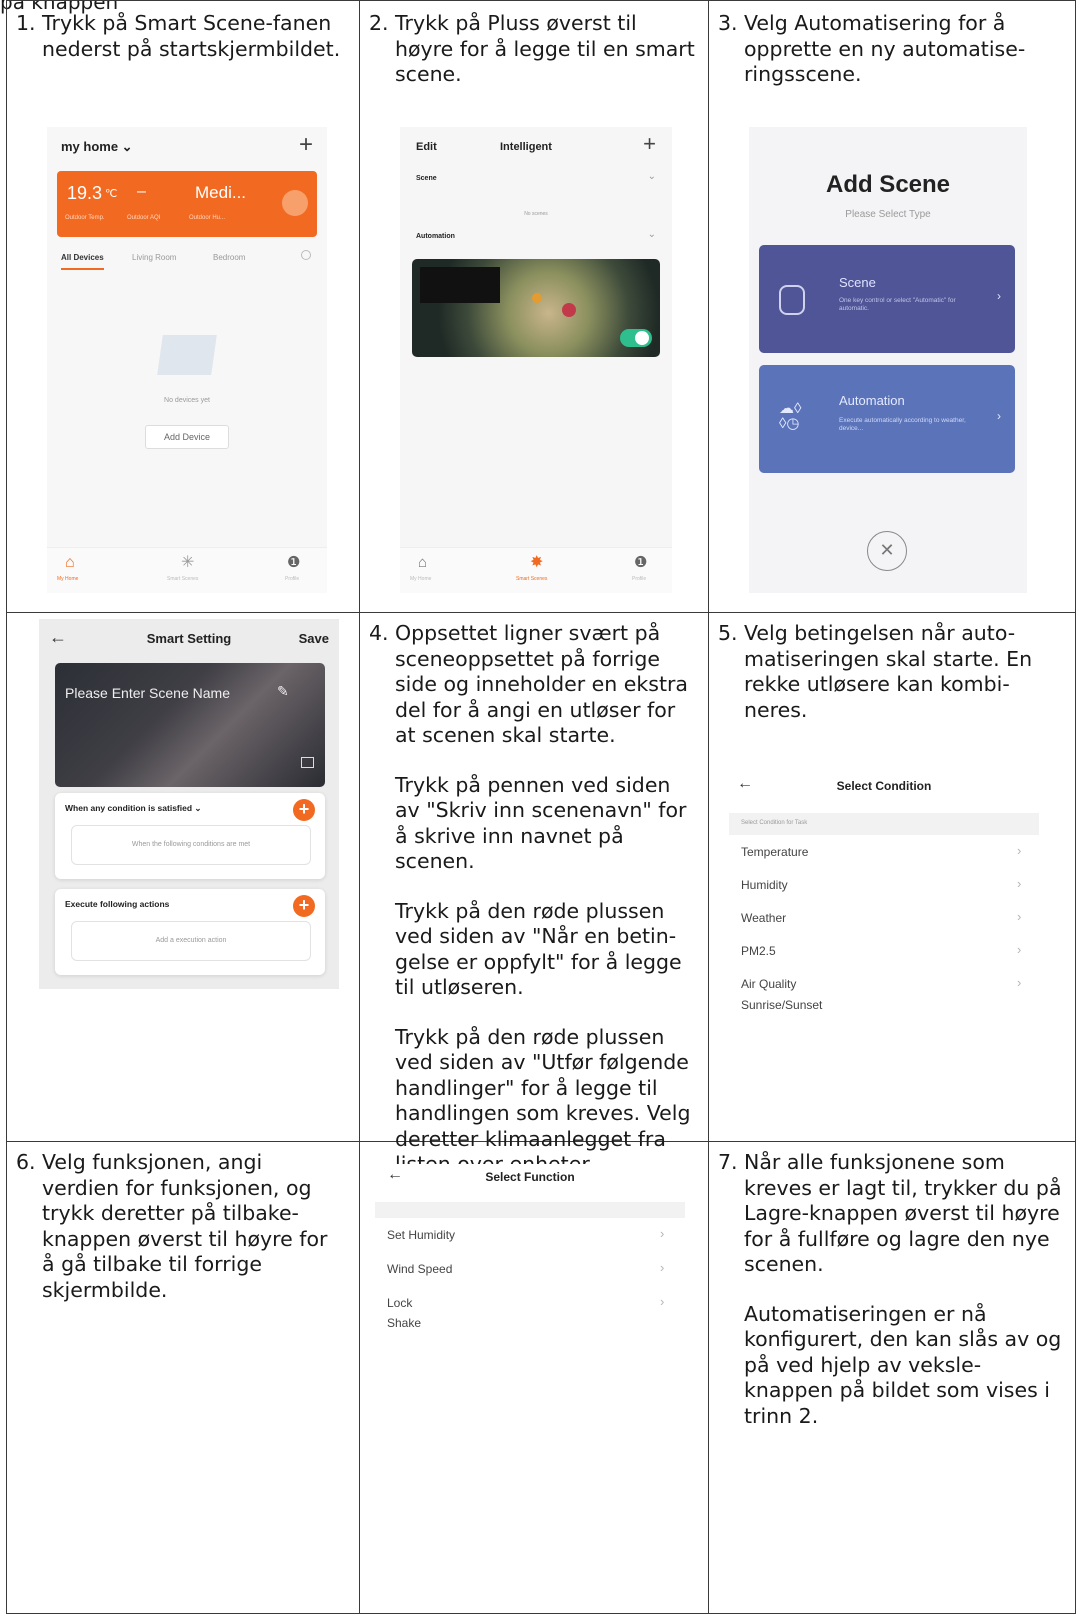 The image size is (1081, 1618). What do you see at coordinates (764, 885) in the screenshot?
I see `condition-item: Humidity` at bounding box center [764, 885].